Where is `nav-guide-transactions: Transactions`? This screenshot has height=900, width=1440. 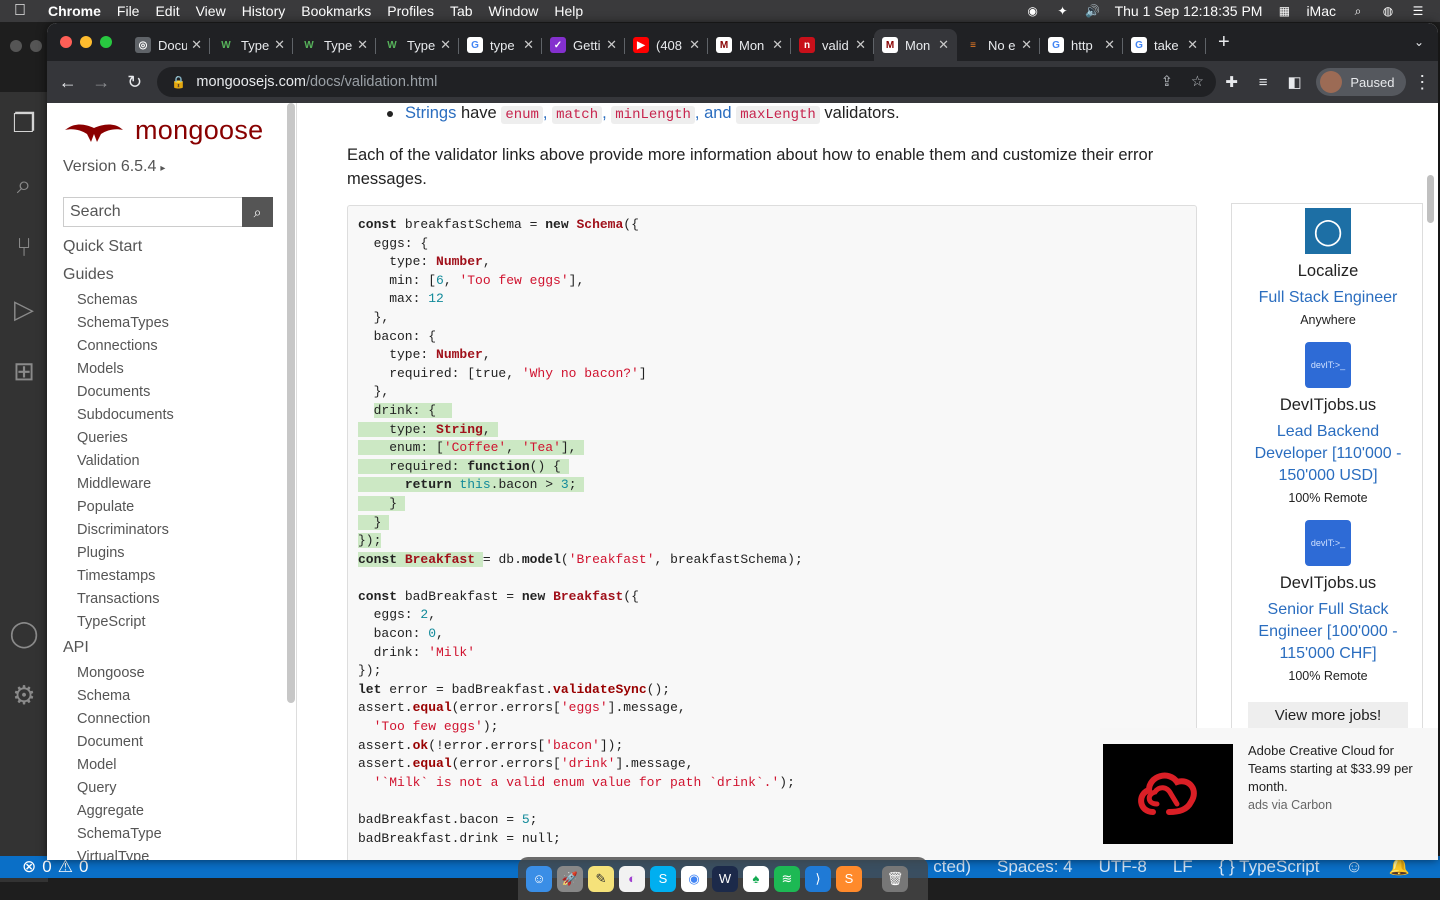 nav-guide-transactions: Transactions is located at coordinates (173, 599).